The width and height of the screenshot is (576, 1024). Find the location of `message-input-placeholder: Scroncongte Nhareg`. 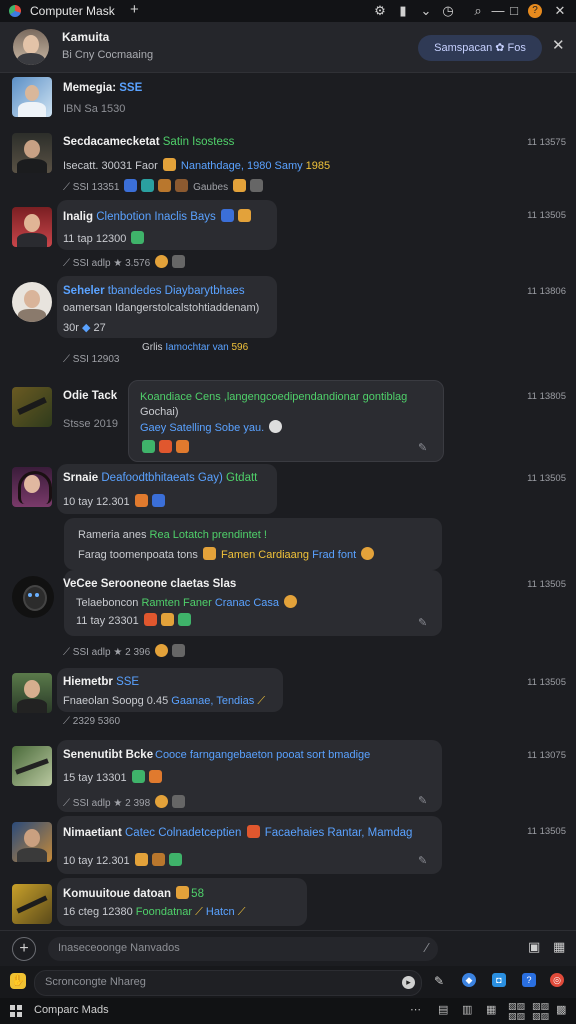

message-input-placeholder: Scroncongte Nhareg is located at coordinates (95, 982).